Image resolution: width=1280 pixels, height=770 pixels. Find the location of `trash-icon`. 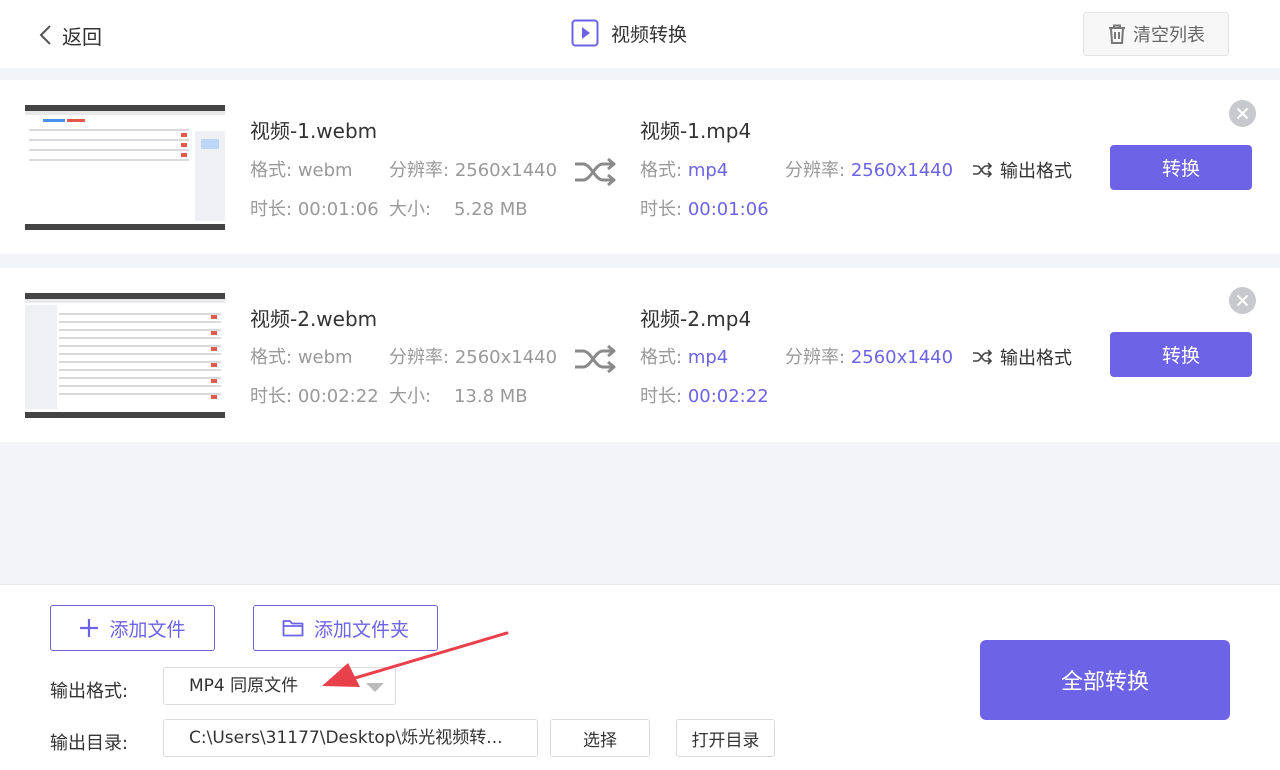

trash-icon is located at coordinates (1117, 34).